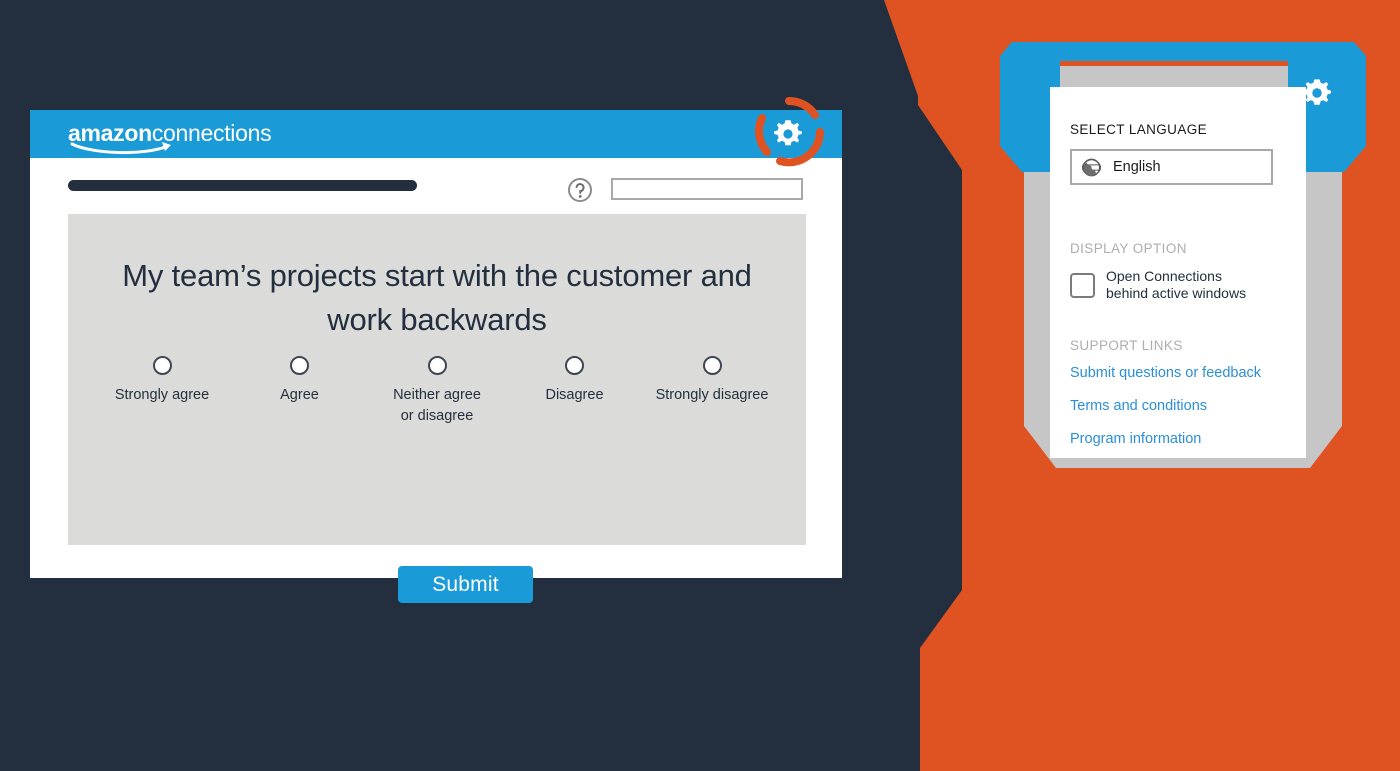 The width and height of the screenshot is (1400, 771). What do you see at coordinates (242, 185) in the screenshot?
I see `toolbar-placeholder-bar` at bounding box center [242, 185].